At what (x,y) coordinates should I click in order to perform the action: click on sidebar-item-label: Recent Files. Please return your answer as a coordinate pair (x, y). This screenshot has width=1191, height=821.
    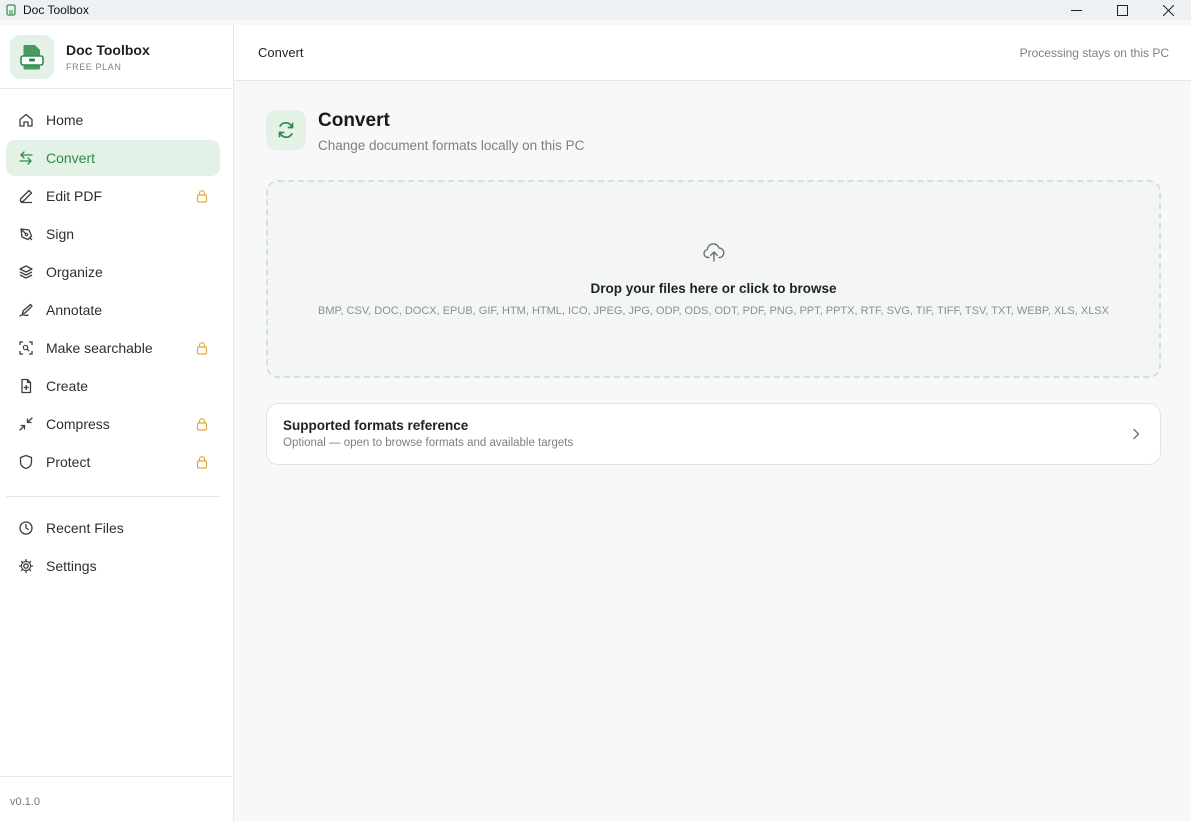
    Looking at the image, I should click on (85, 528).